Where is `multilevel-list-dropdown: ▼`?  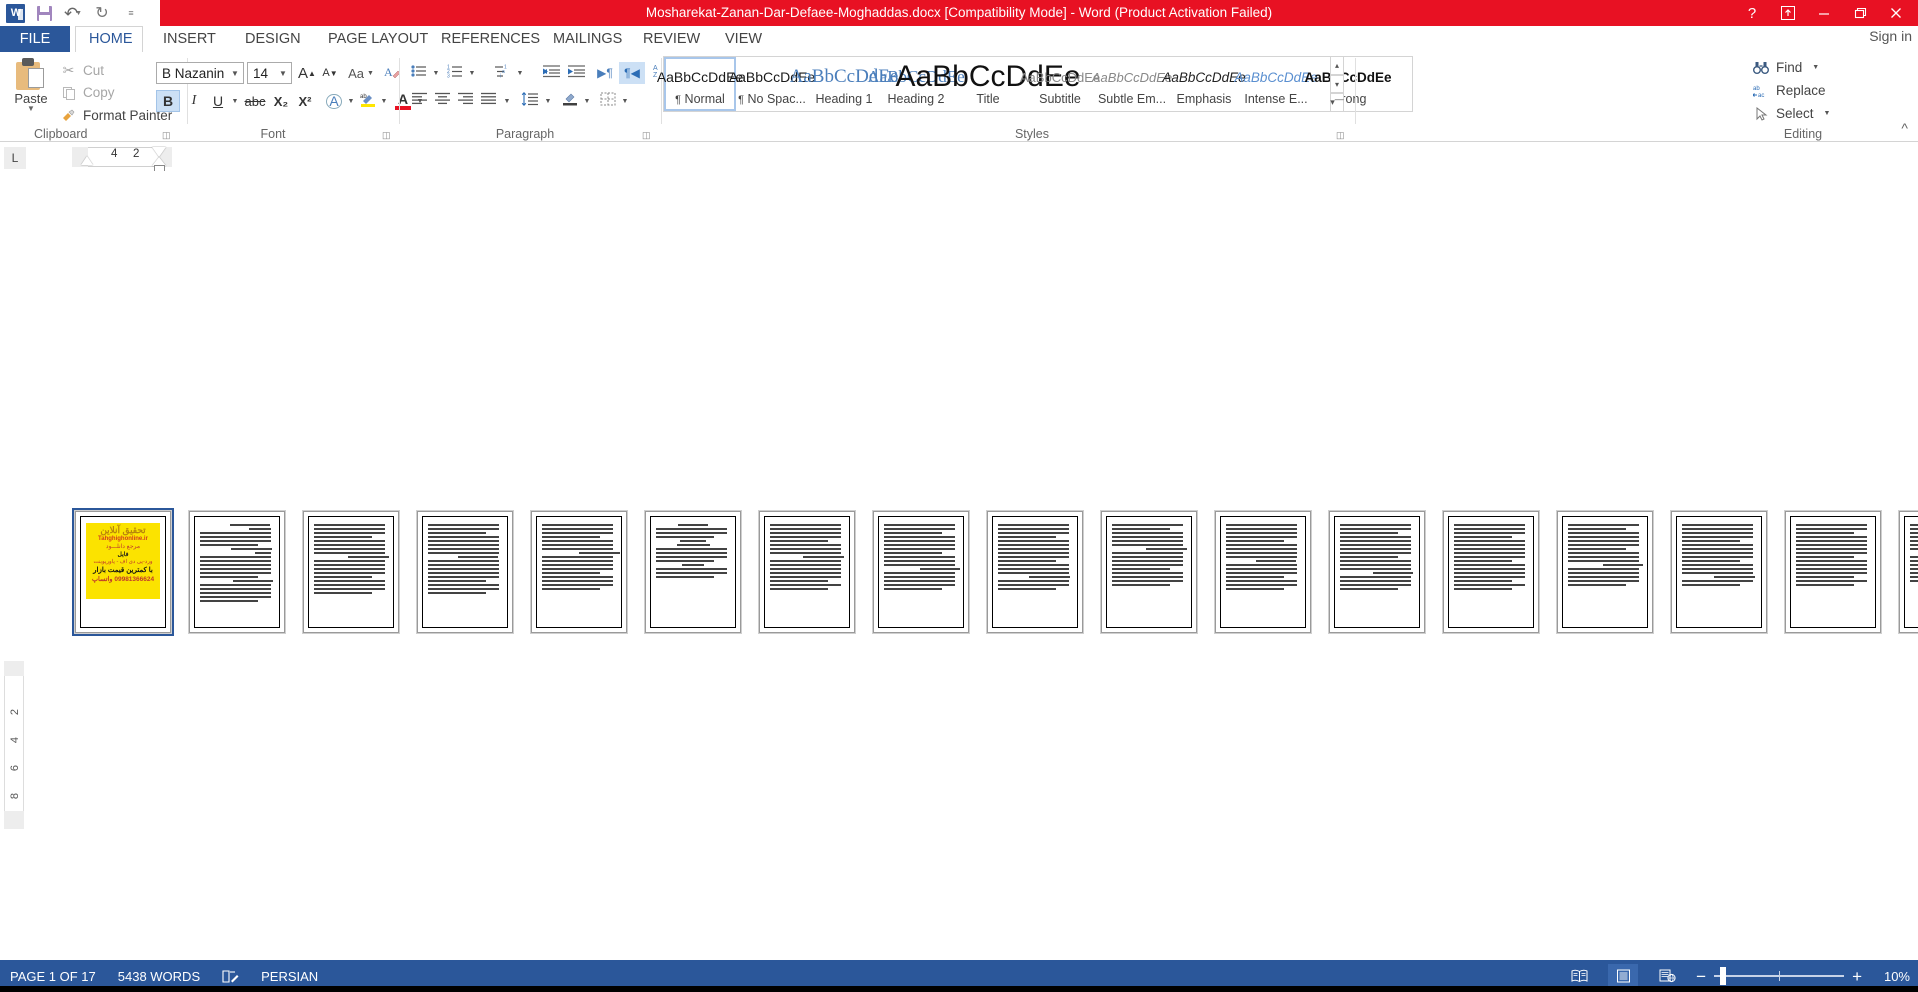
multilevel-list-dropdown: ▼ is located at coordinates (520, 73).